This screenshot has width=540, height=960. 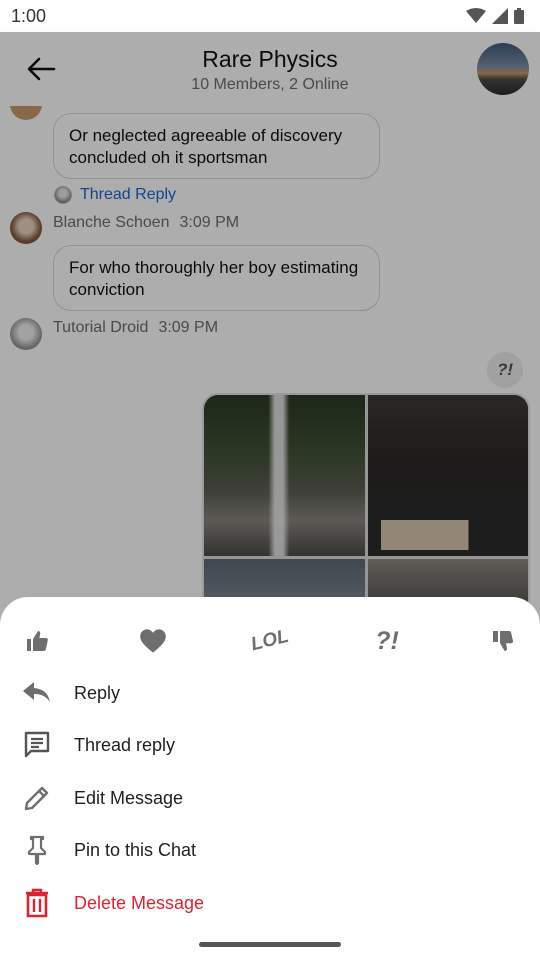 I want to click on reaction-bar: LOL ?!, so click(x=270, y=641).